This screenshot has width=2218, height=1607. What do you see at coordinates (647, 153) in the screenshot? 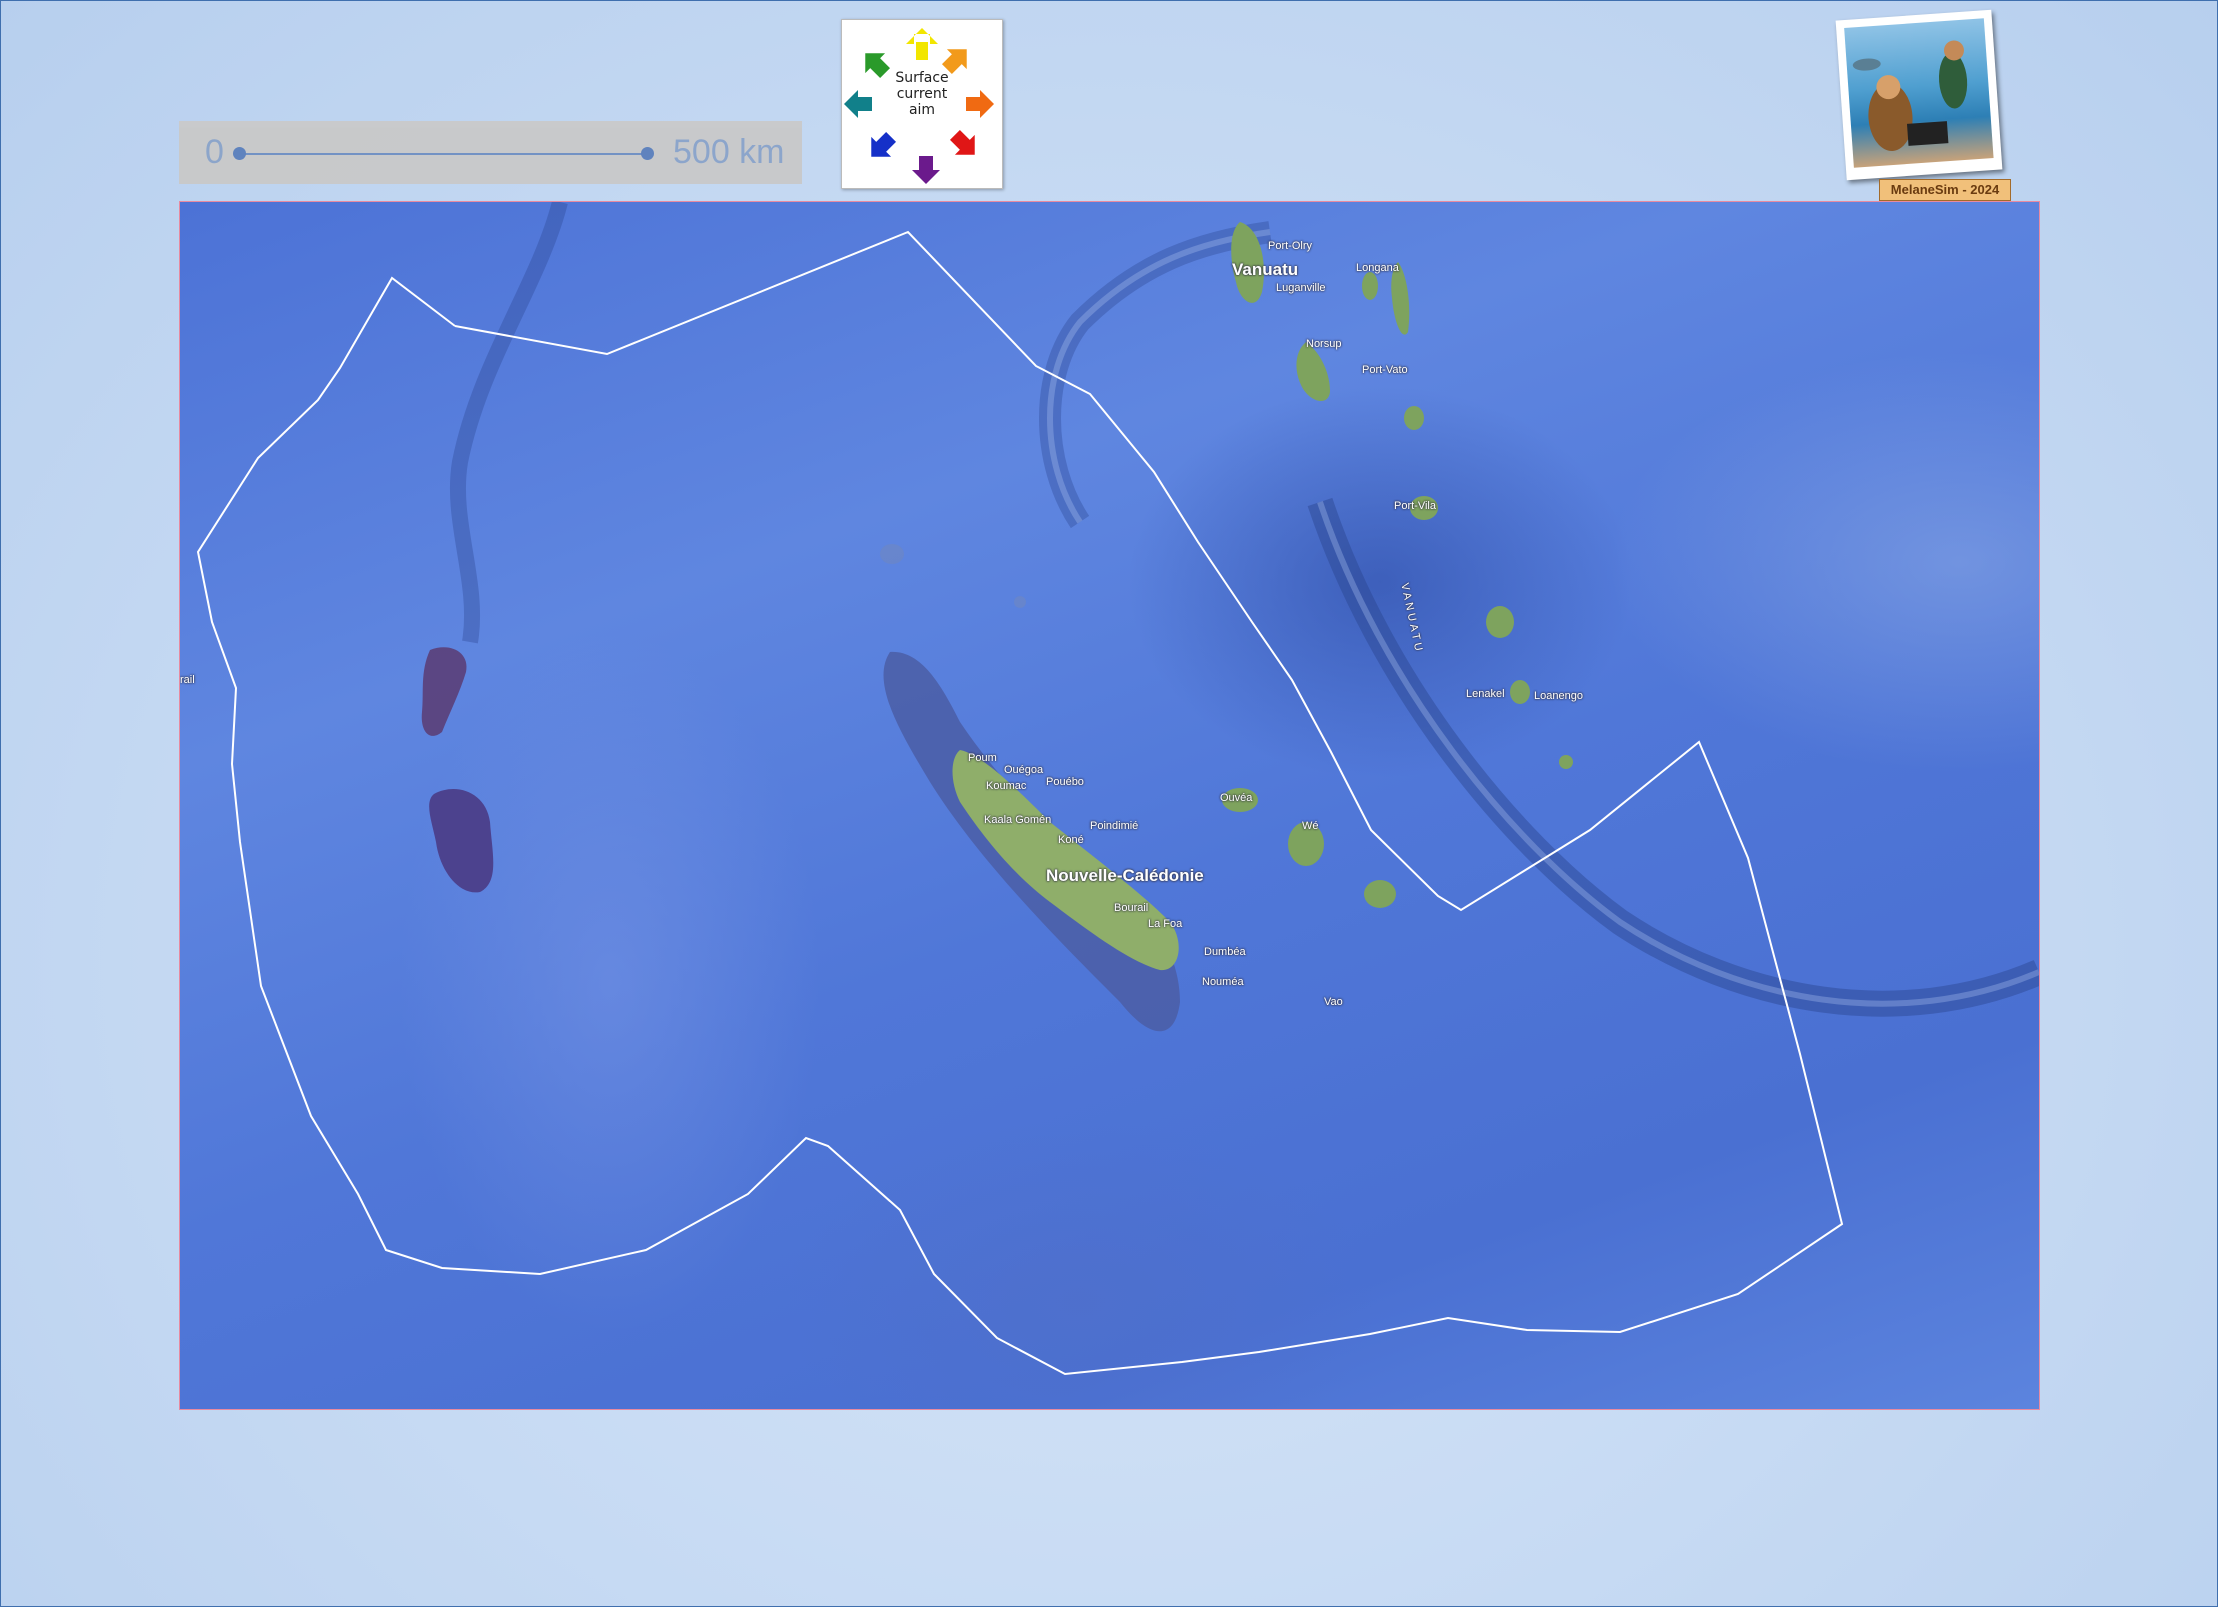
I see `scale-end-dot` at bounding box center [647, 153].